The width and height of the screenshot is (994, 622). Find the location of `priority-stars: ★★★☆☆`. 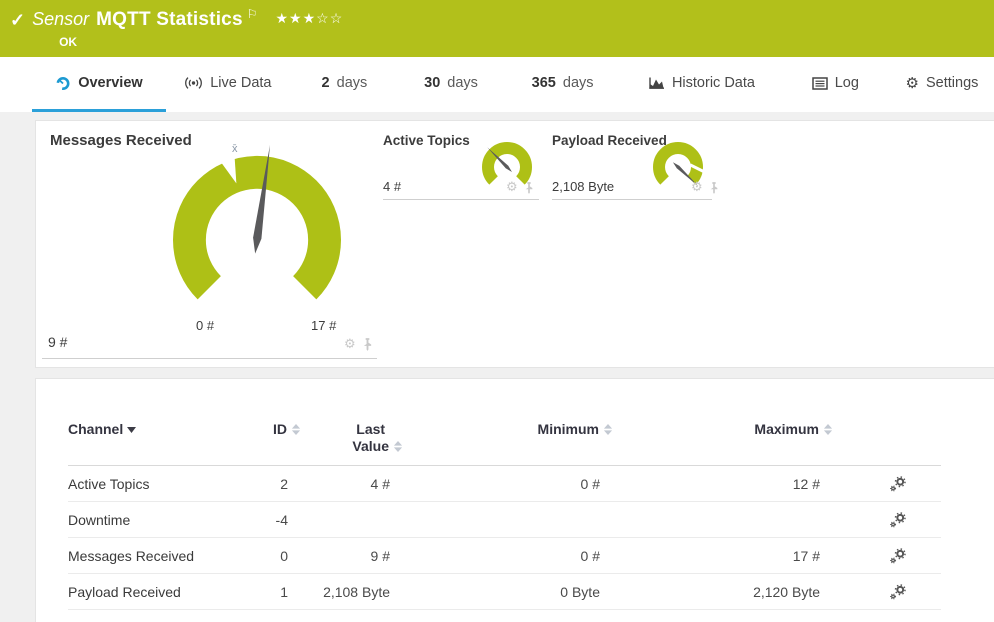

priority-stars: ★★★☆☆ is located at coordinates (309, 18).